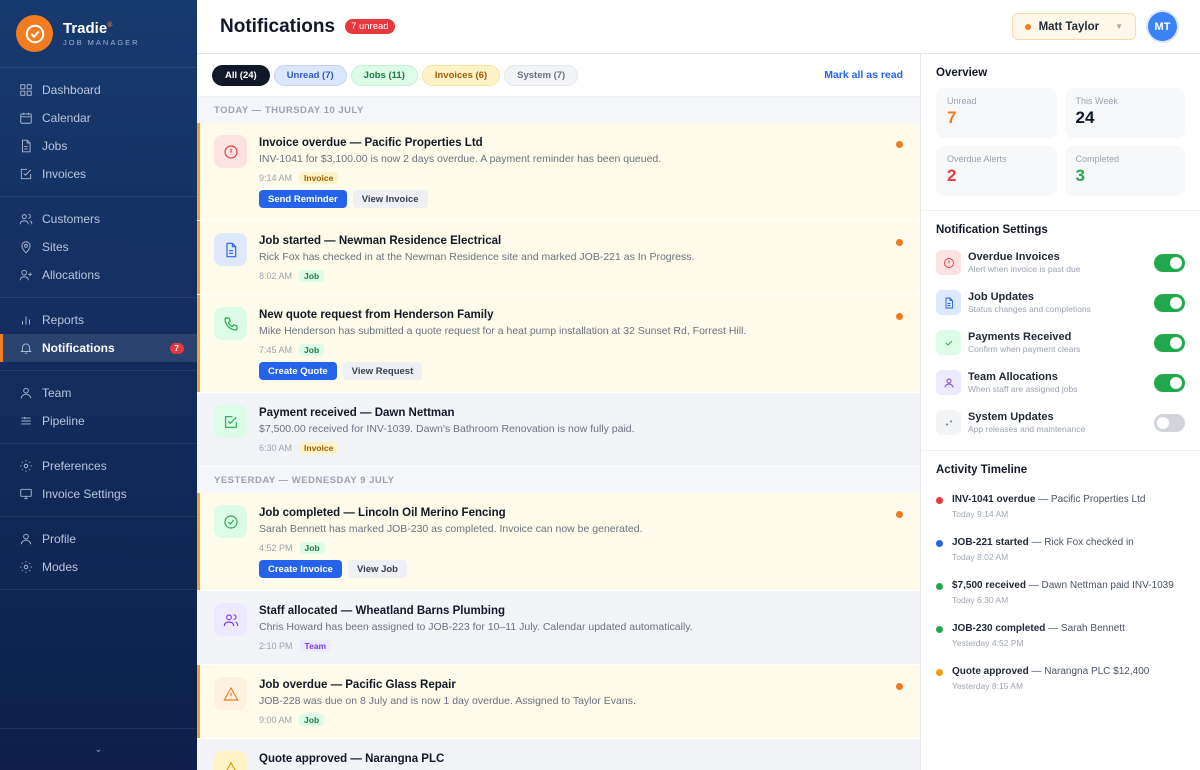 This screenshot has width=1200, height=770. I want to click on sidebar-item-calendar: Calendar, so click(98, 118).